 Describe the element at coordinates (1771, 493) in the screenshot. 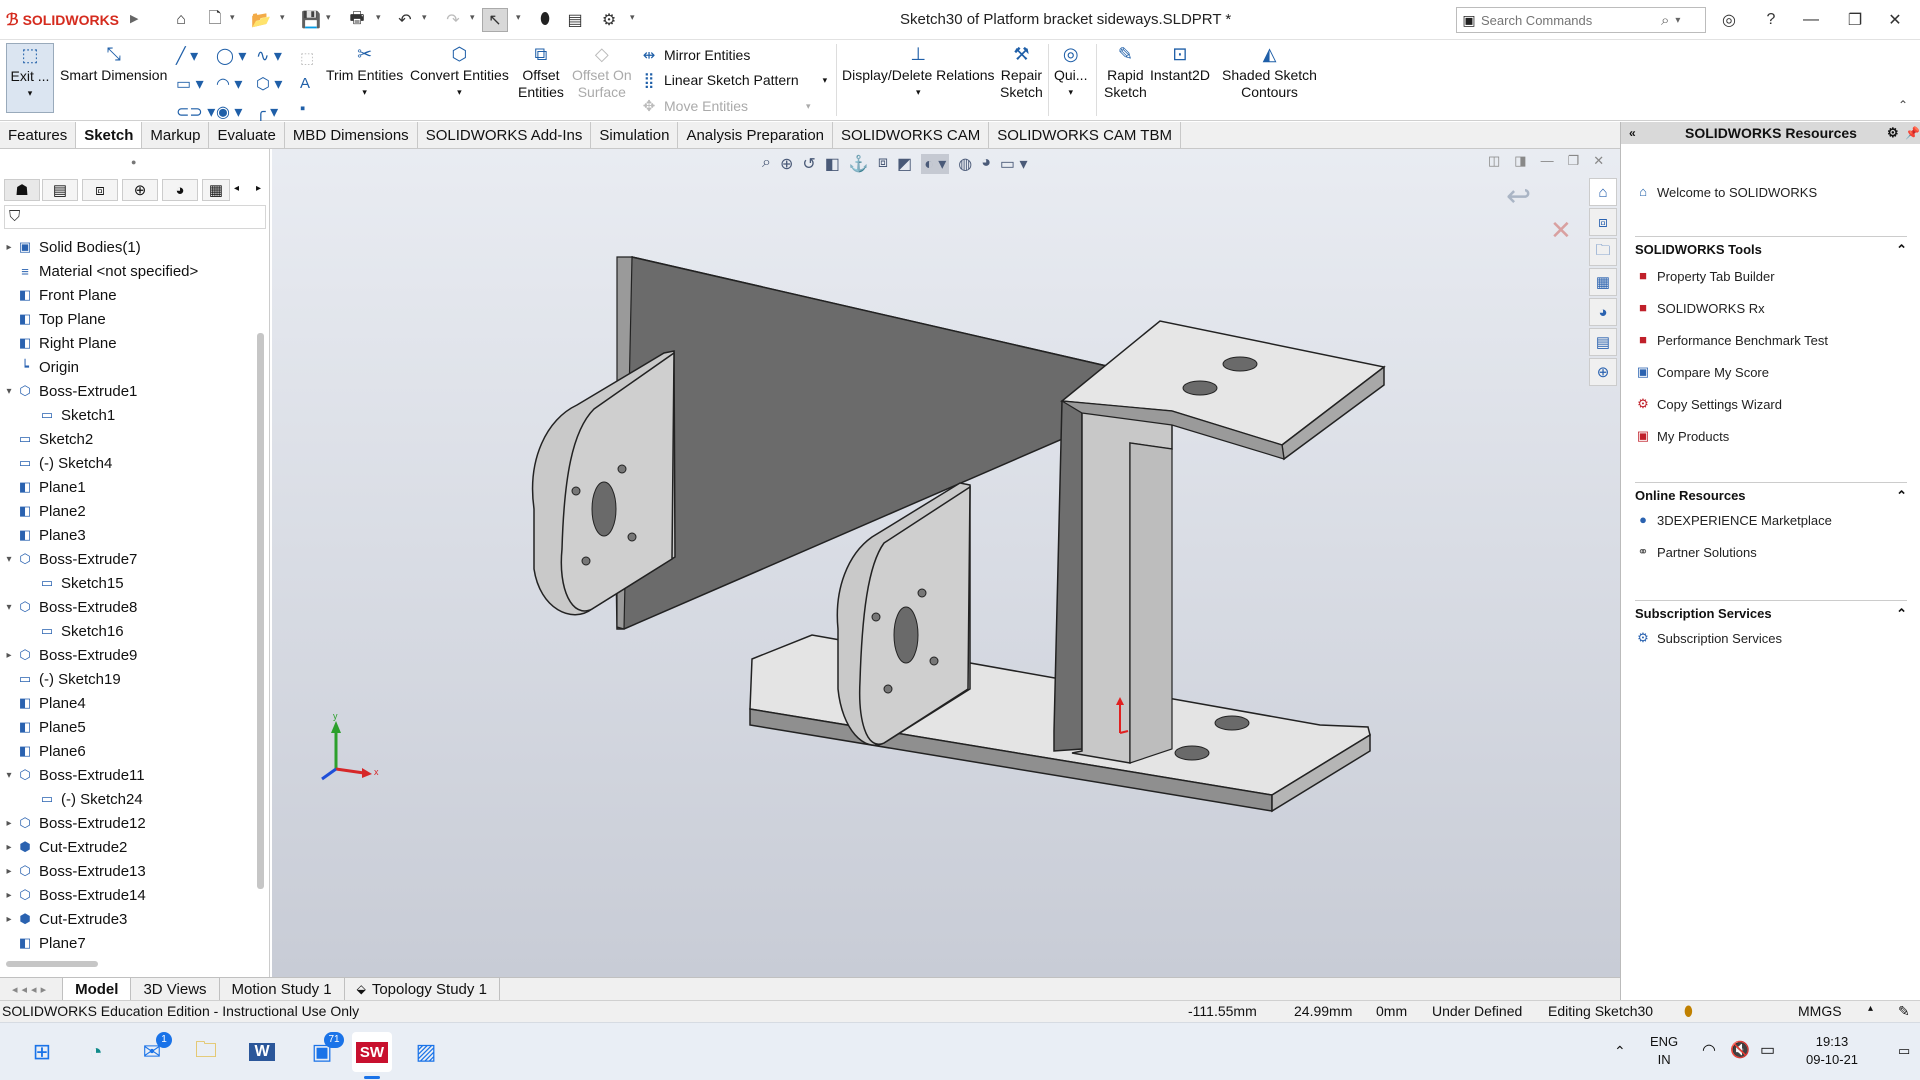

I see `online-section-header: Online Resources ⌃` at that location.